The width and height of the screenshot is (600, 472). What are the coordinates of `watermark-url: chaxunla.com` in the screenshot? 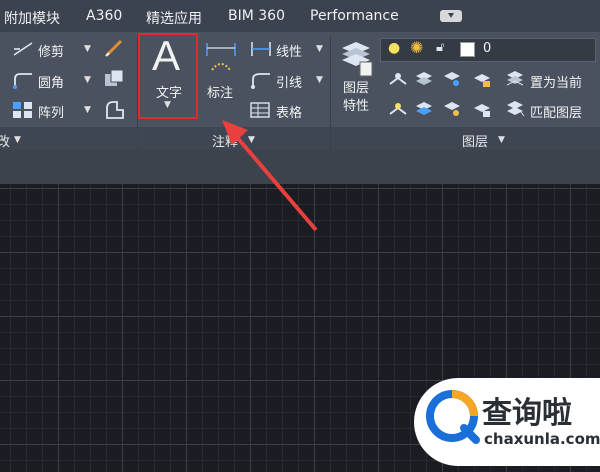 It's located at (542, 439).